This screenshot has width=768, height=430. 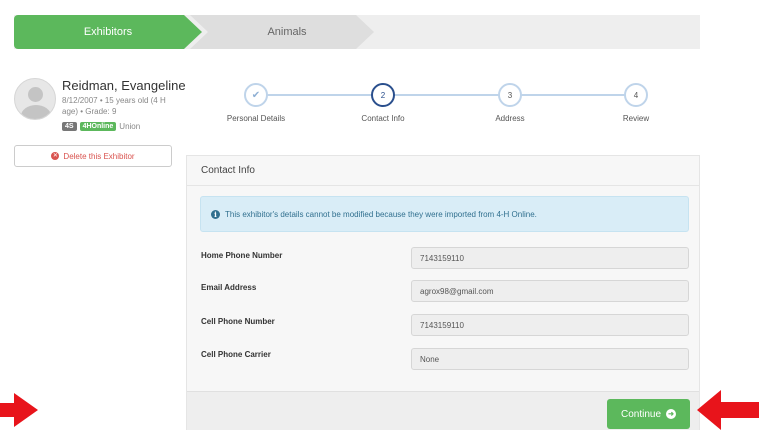 I want to click on step-4-label: Review, so click(x=636, y=118).